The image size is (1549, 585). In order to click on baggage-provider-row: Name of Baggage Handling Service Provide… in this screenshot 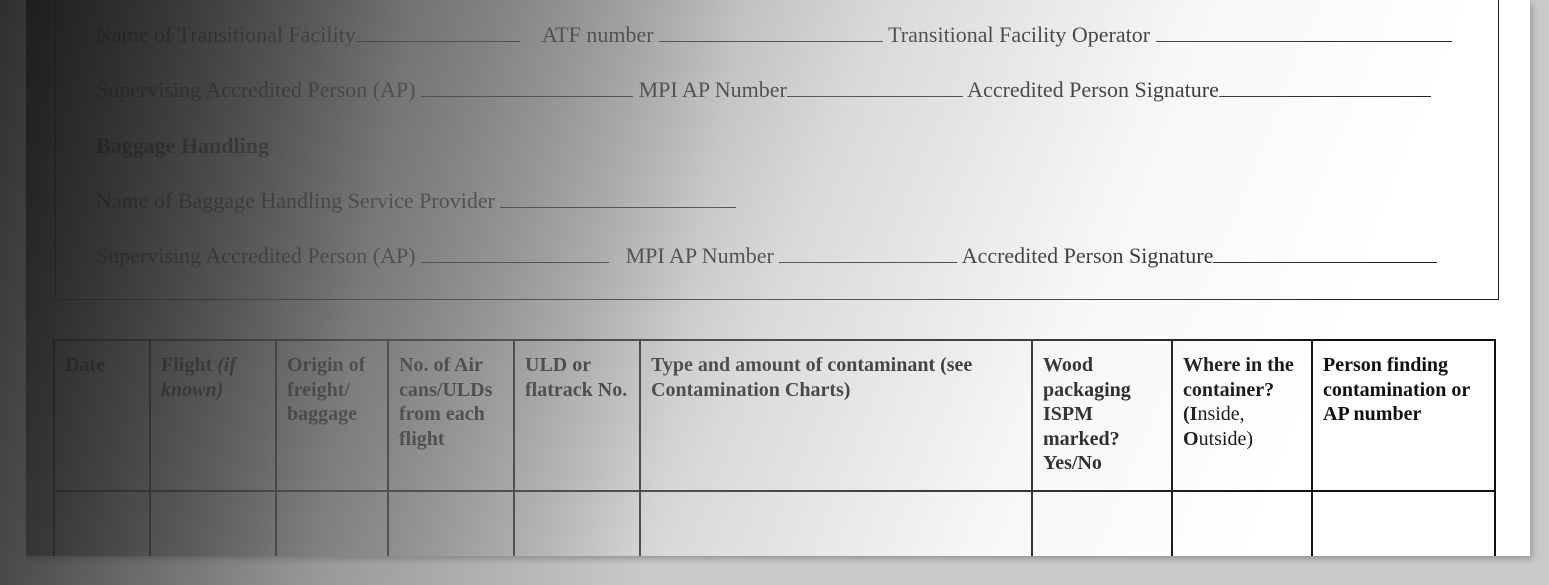, I will do `click(416, 201)`.